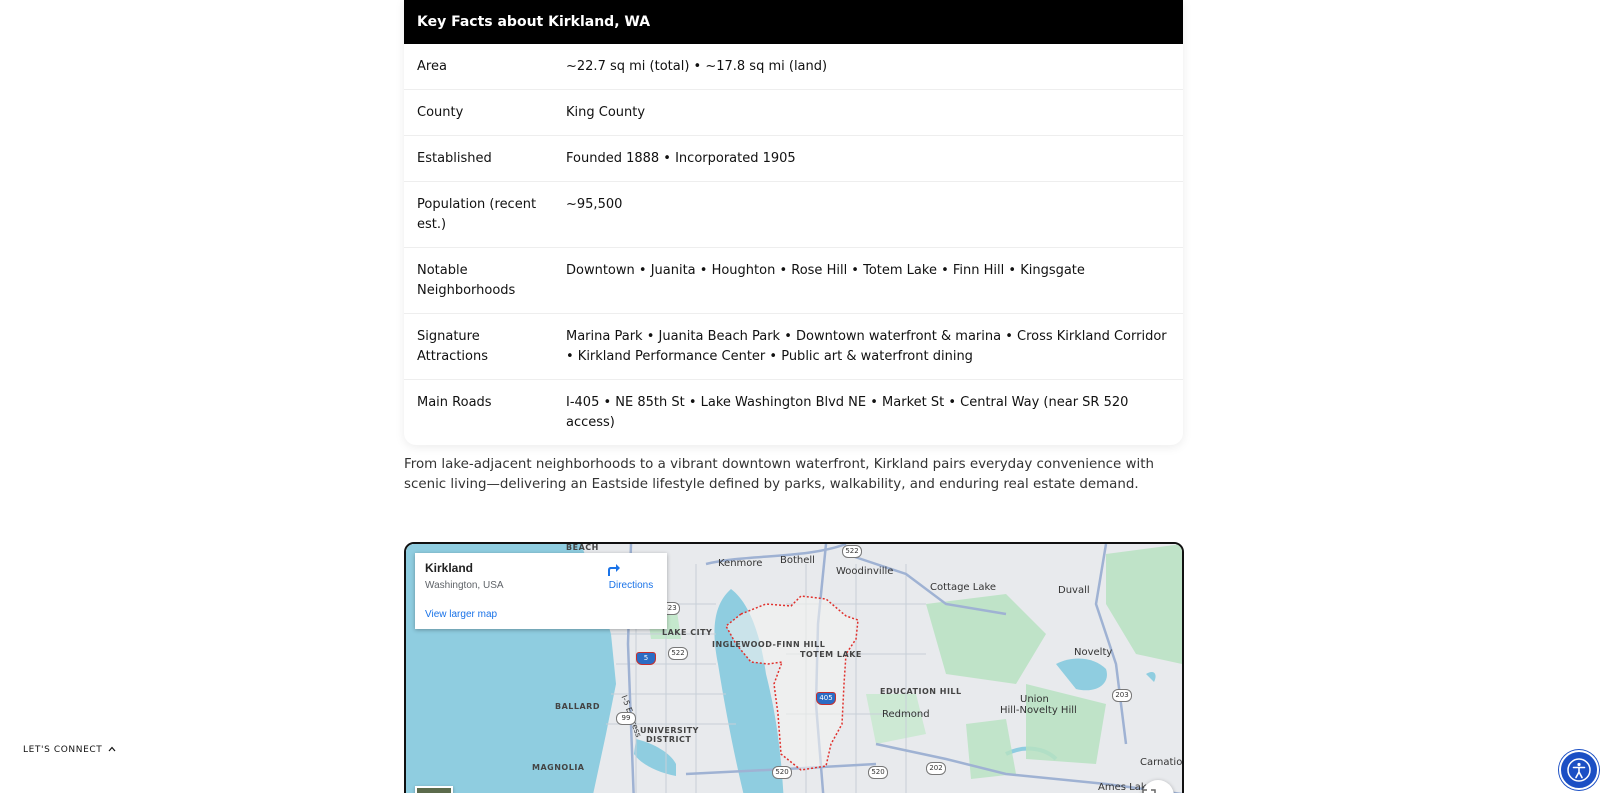 The height and width of the screenshot is (793, 1600). What do you see at coordinates (687, 632) in the screenshot?
I see `map-label-lake-city: LAKE CITY` at bounding box center [687, 632].